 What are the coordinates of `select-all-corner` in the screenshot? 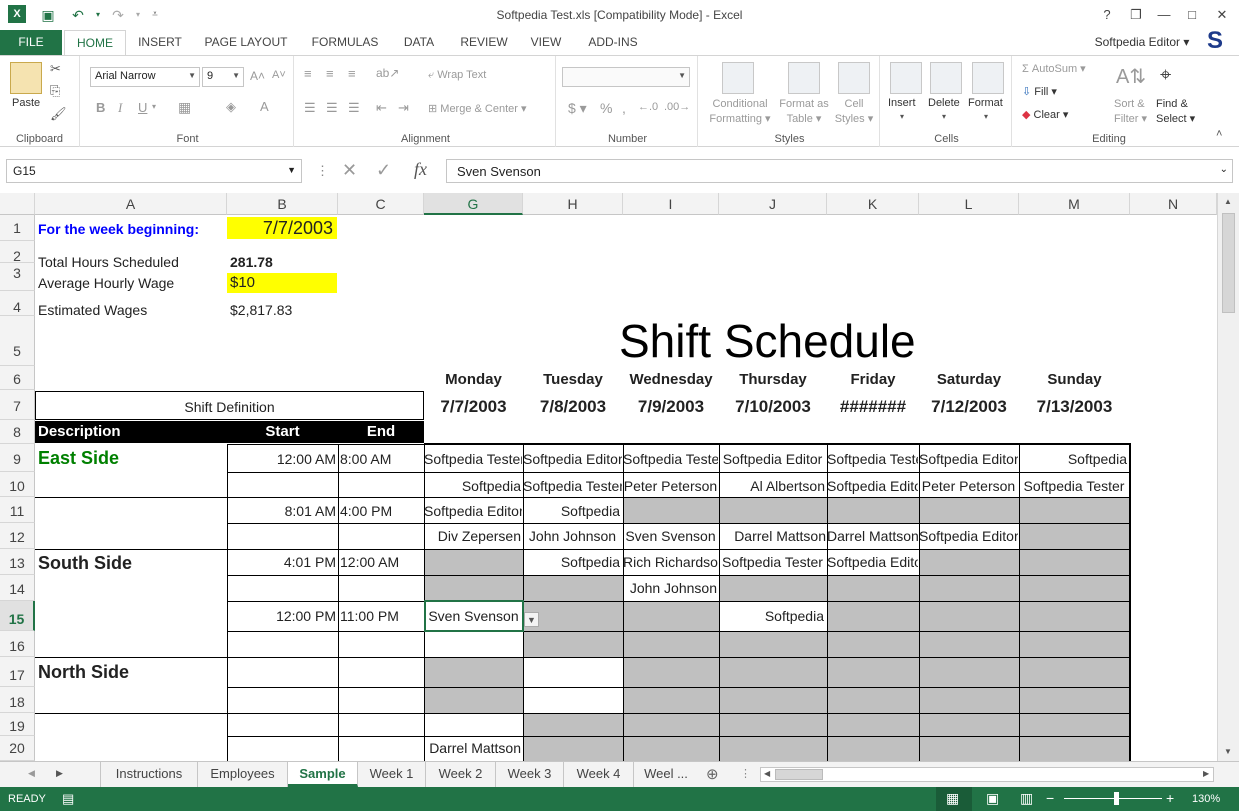 It's located at (17, 204).